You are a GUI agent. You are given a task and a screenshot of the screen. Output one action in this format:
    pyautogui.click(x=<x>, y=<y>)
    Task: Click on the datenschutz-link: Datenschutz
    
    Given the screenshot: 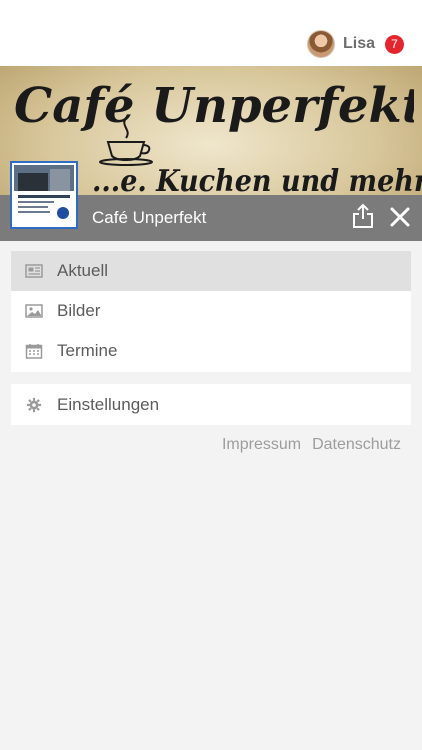 What is the action you would take?
    pyautogui.click(x=356, y=445)
    